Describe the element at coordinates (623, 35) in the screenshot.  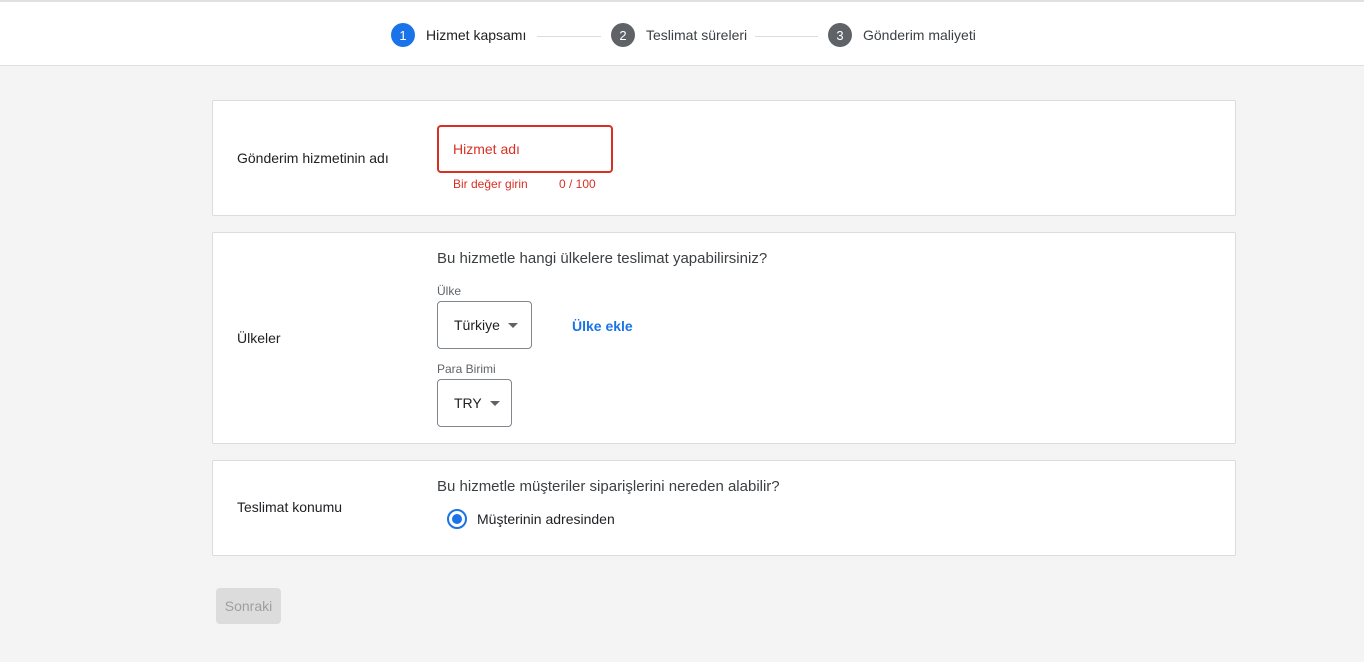
I see `step-number: 2` at that location.